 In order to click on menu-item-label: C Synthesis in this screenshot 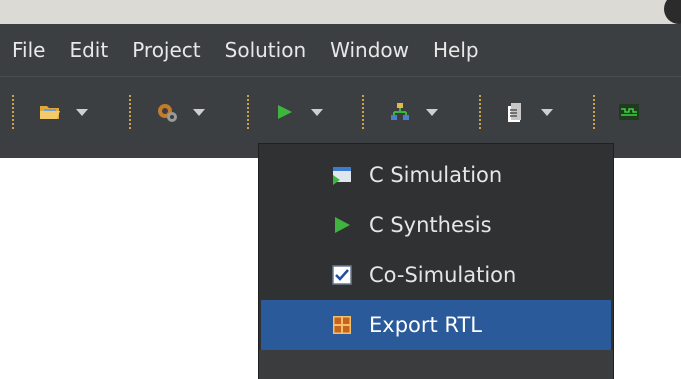, I will do `click(430, 225)`.